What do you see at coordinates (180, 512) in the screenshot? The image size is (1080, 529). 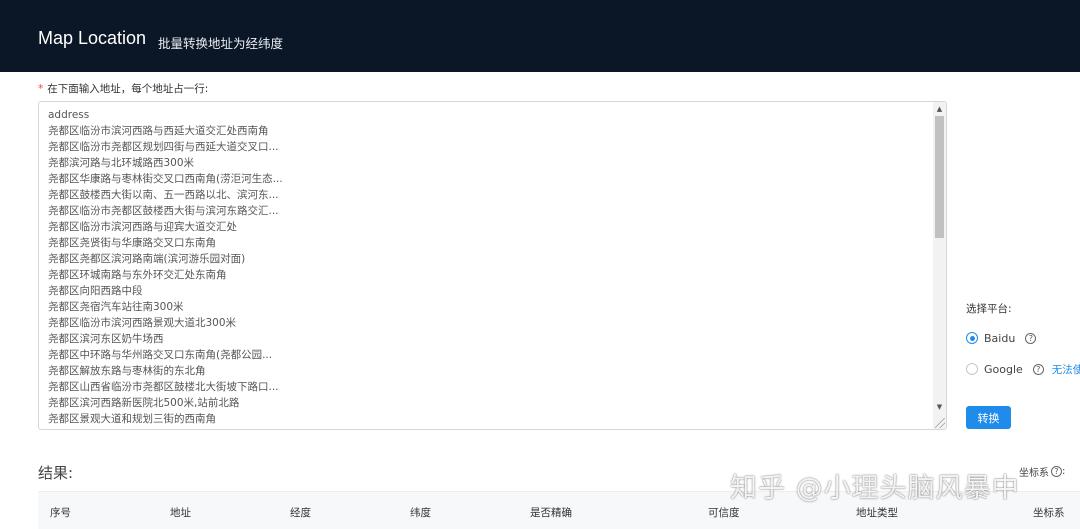 I see `column-header-address: 地址` at bounding box center [180, 512].